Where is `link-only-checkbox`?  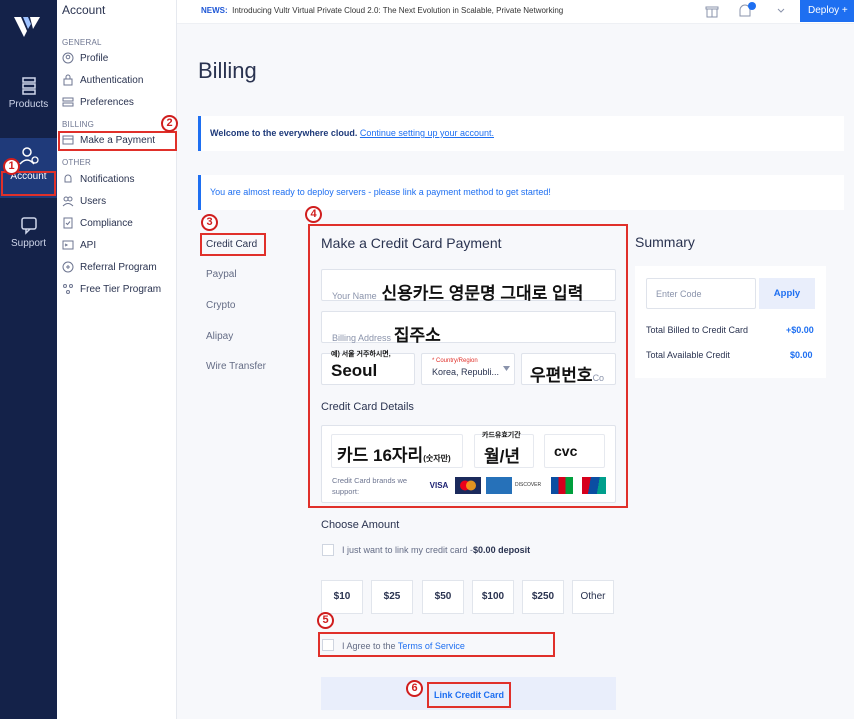
link-only-checkbox is located at coordinates (328, 550).